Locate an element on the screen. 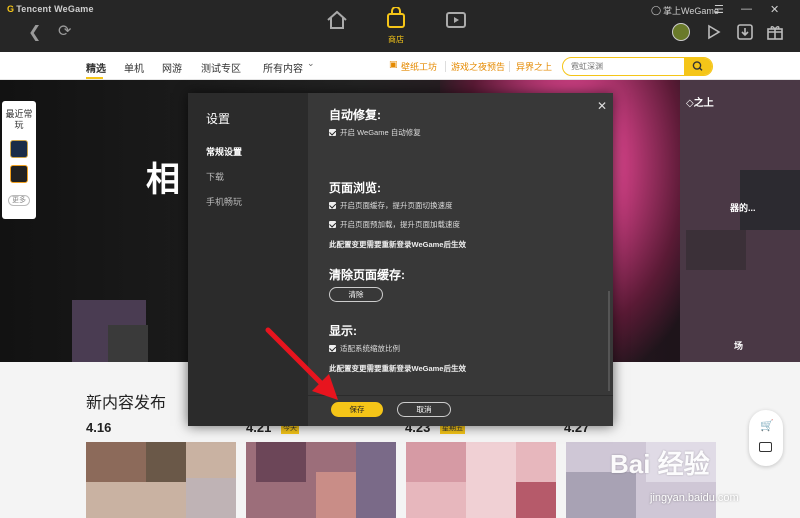 The image size is (800, 518). section-heading-clear-cache: 清除页面缓存: is located at coordinates (367, 275).